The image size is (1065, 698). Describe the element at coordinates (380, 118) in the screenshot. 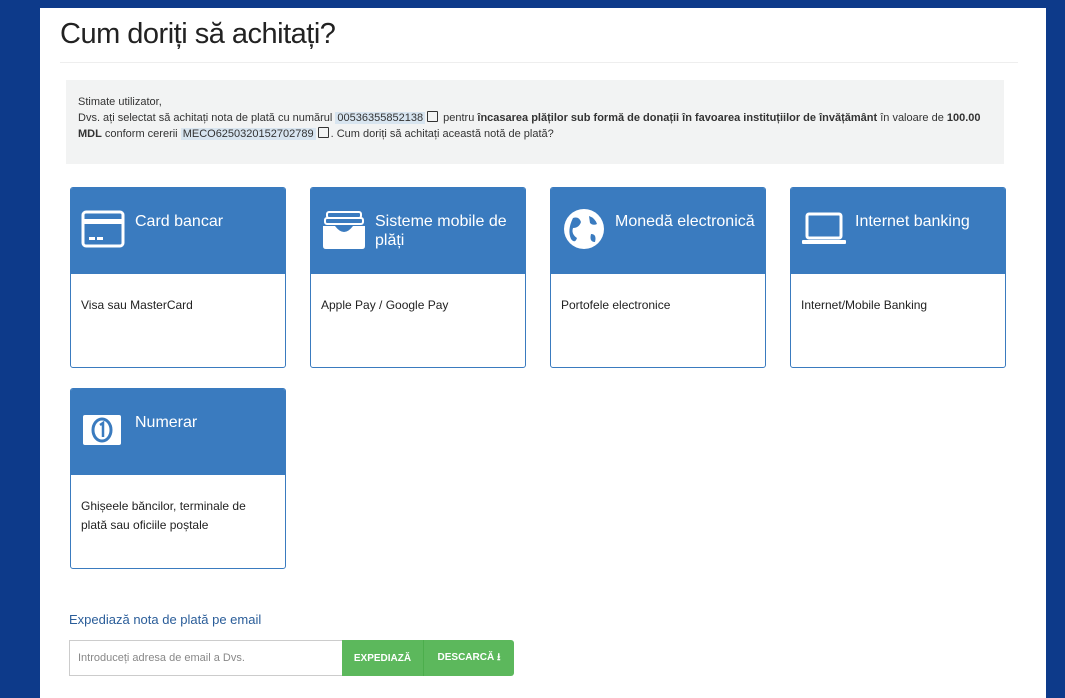

I see `invoice-number: 00536355852138` at that location.